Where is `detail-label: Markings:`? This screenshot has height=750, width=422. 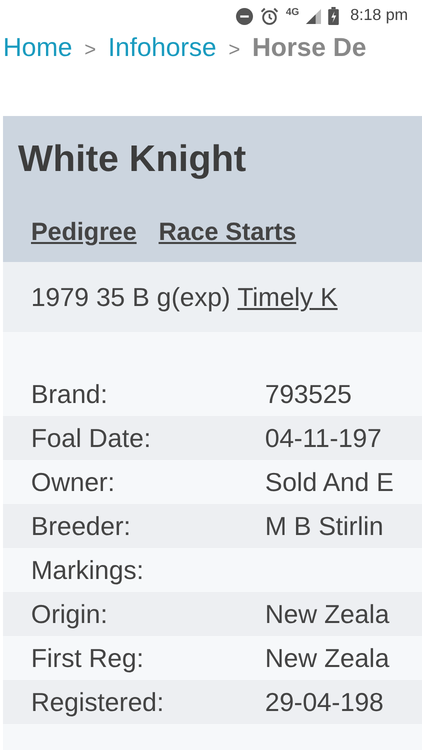 detail-label: Markings: is located at coordinates (88, 570).